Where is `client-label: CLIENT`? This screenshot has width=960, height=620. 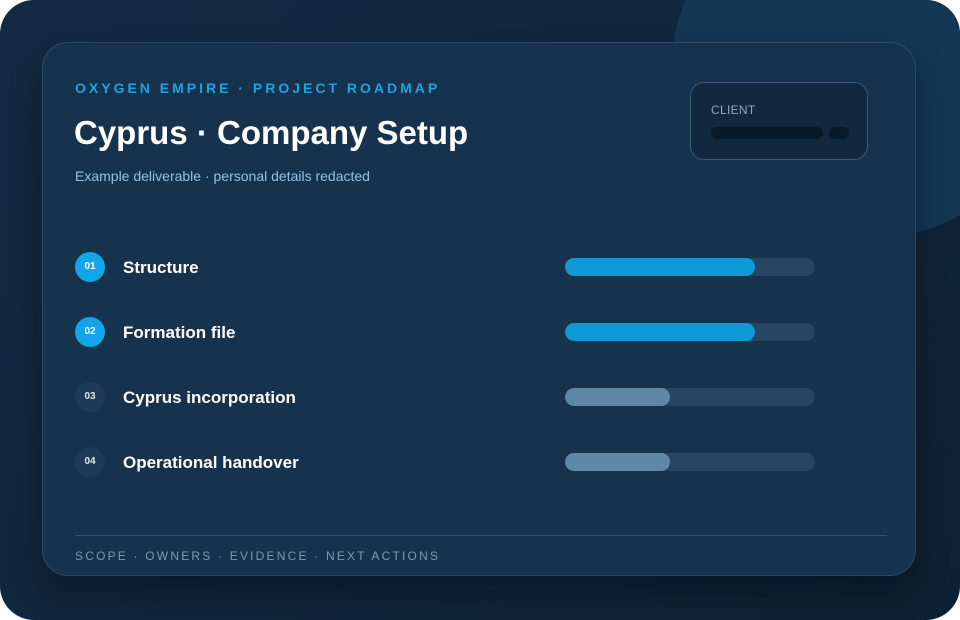
client-label: CLIENT is located at coordinates (733, 110).